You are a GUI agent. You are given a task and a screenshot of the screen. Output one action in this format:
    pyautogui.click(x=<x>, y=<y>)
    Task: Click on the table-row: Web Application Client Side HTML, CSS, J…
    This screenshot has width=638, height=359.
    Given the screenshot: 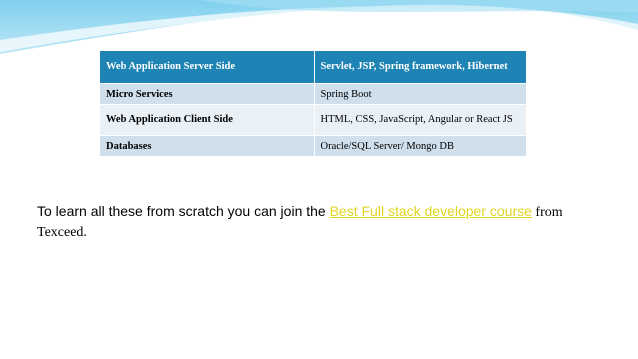 What is the action you would take?
    pyautogui.click(x=313, y=120)
    